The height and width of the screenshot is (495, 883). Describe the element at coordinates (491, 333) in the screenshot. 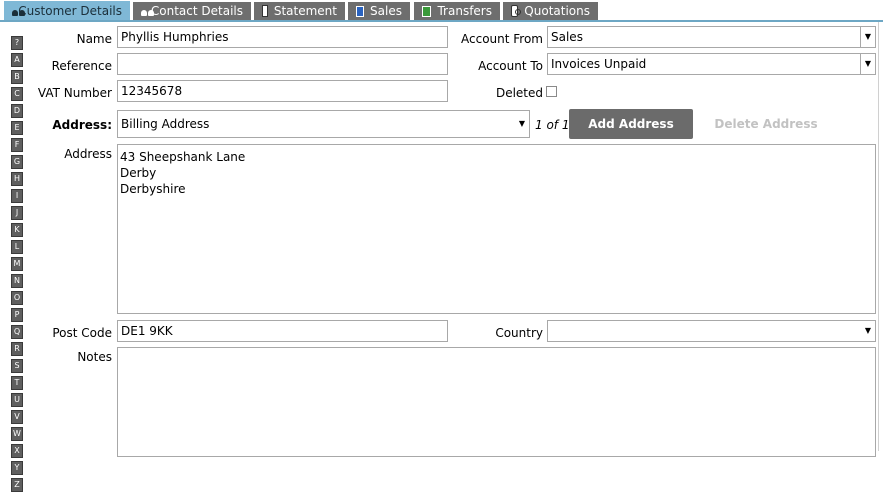

I see `country-label: Country` at that location.